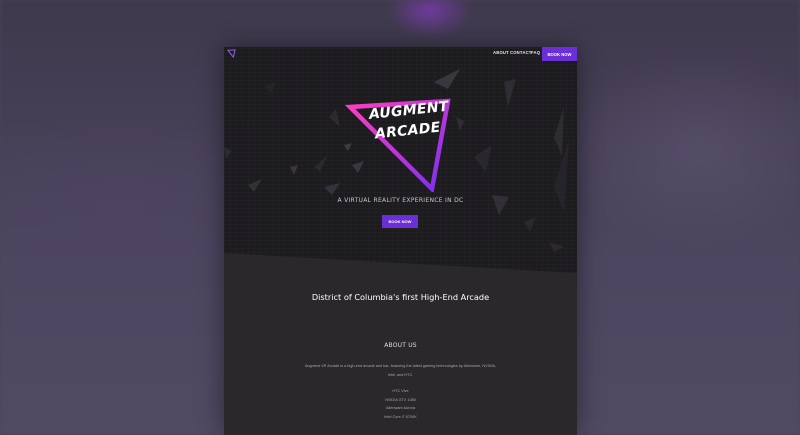 This screenshot has height=435, width=800. What do you see at coordinates (400, 200) in the screenshot?
I see `hero-tagline: A VIRTUAL REALITY EXPERIENCE IN DC` at bounding box center [400, 200].